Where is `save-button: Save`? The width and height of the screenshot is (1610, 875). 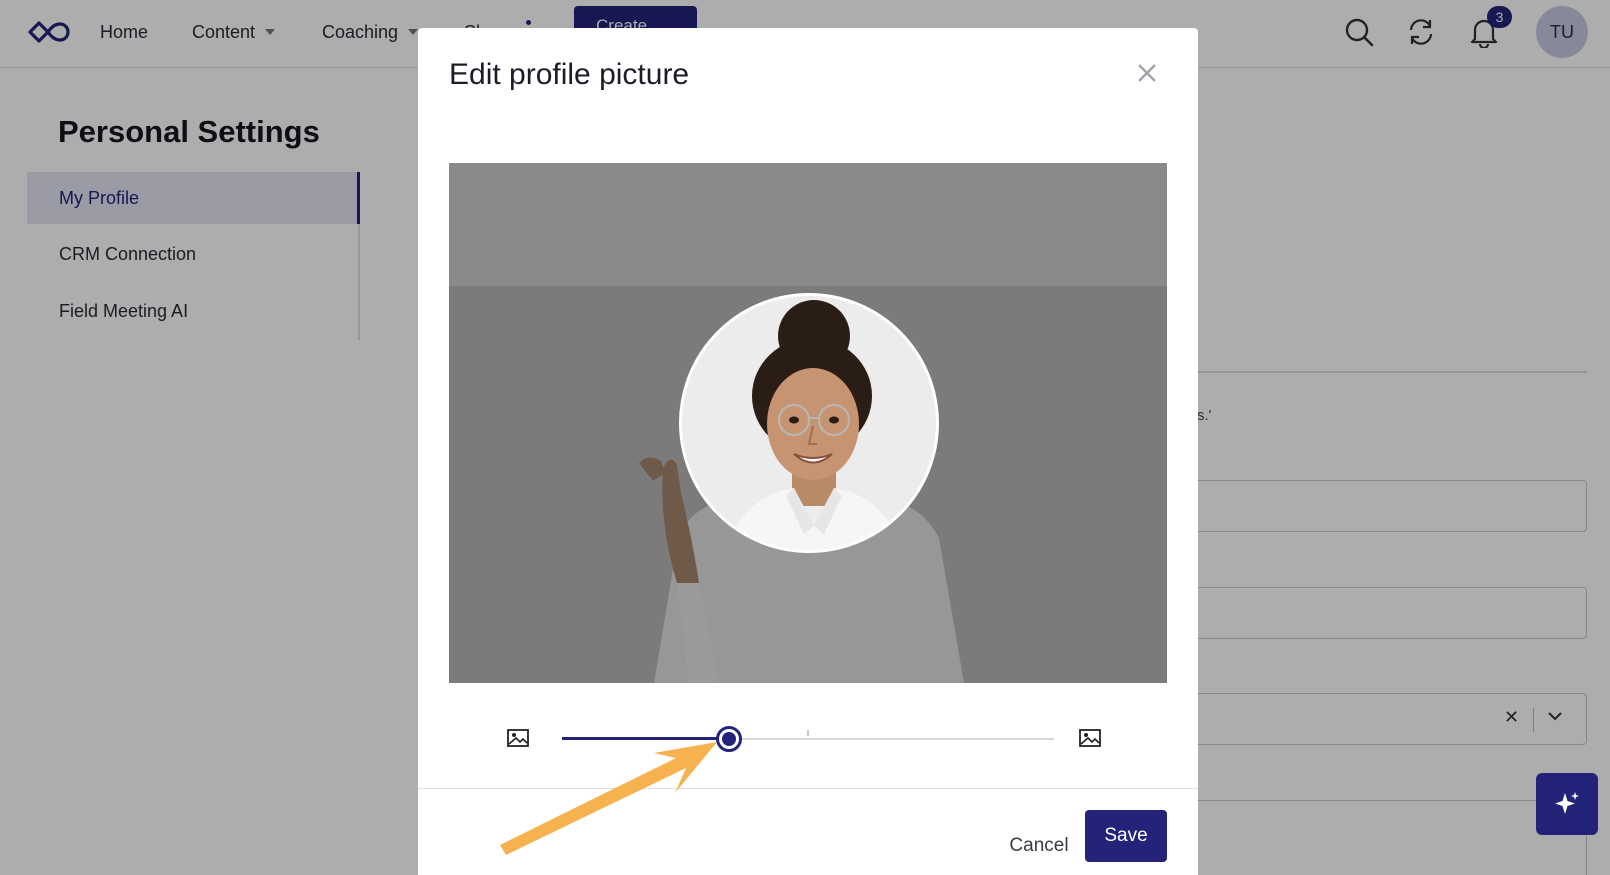 save-button: Save is located at coordinates (1126, 836).